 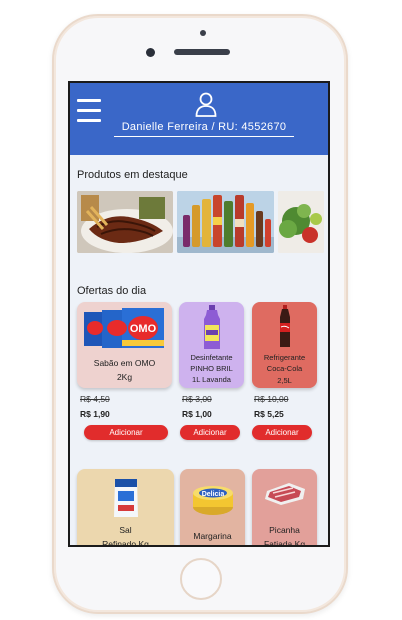 I want to click on product-name-line1: Desinfetante, so click(x=211, y=357).